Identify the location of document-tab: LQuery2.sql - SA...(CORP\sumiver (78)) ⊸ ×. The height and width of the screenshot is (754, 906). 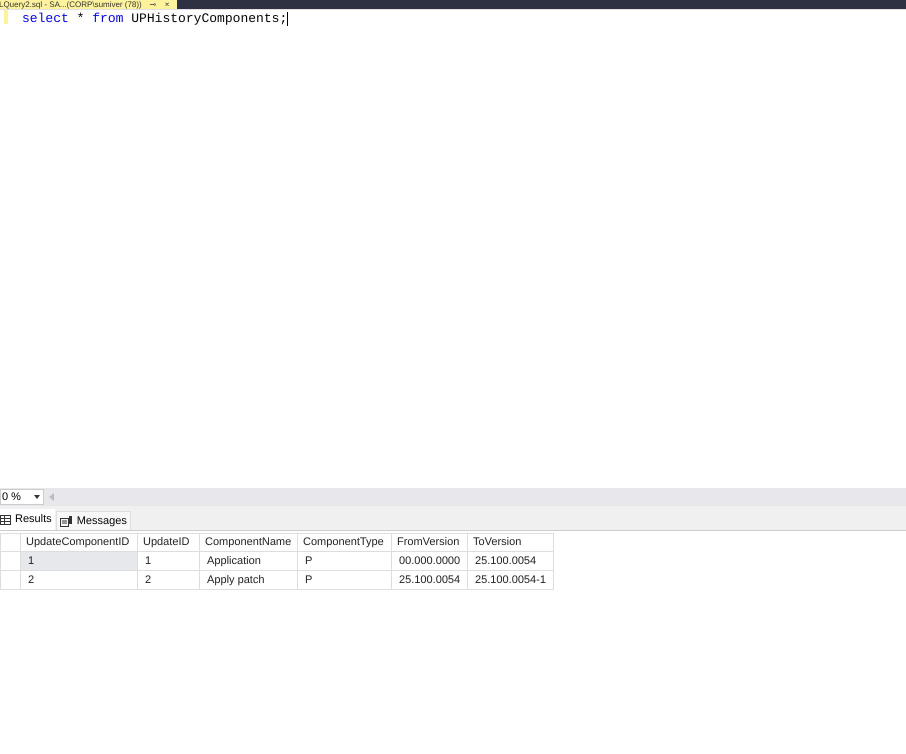
(89, 4).